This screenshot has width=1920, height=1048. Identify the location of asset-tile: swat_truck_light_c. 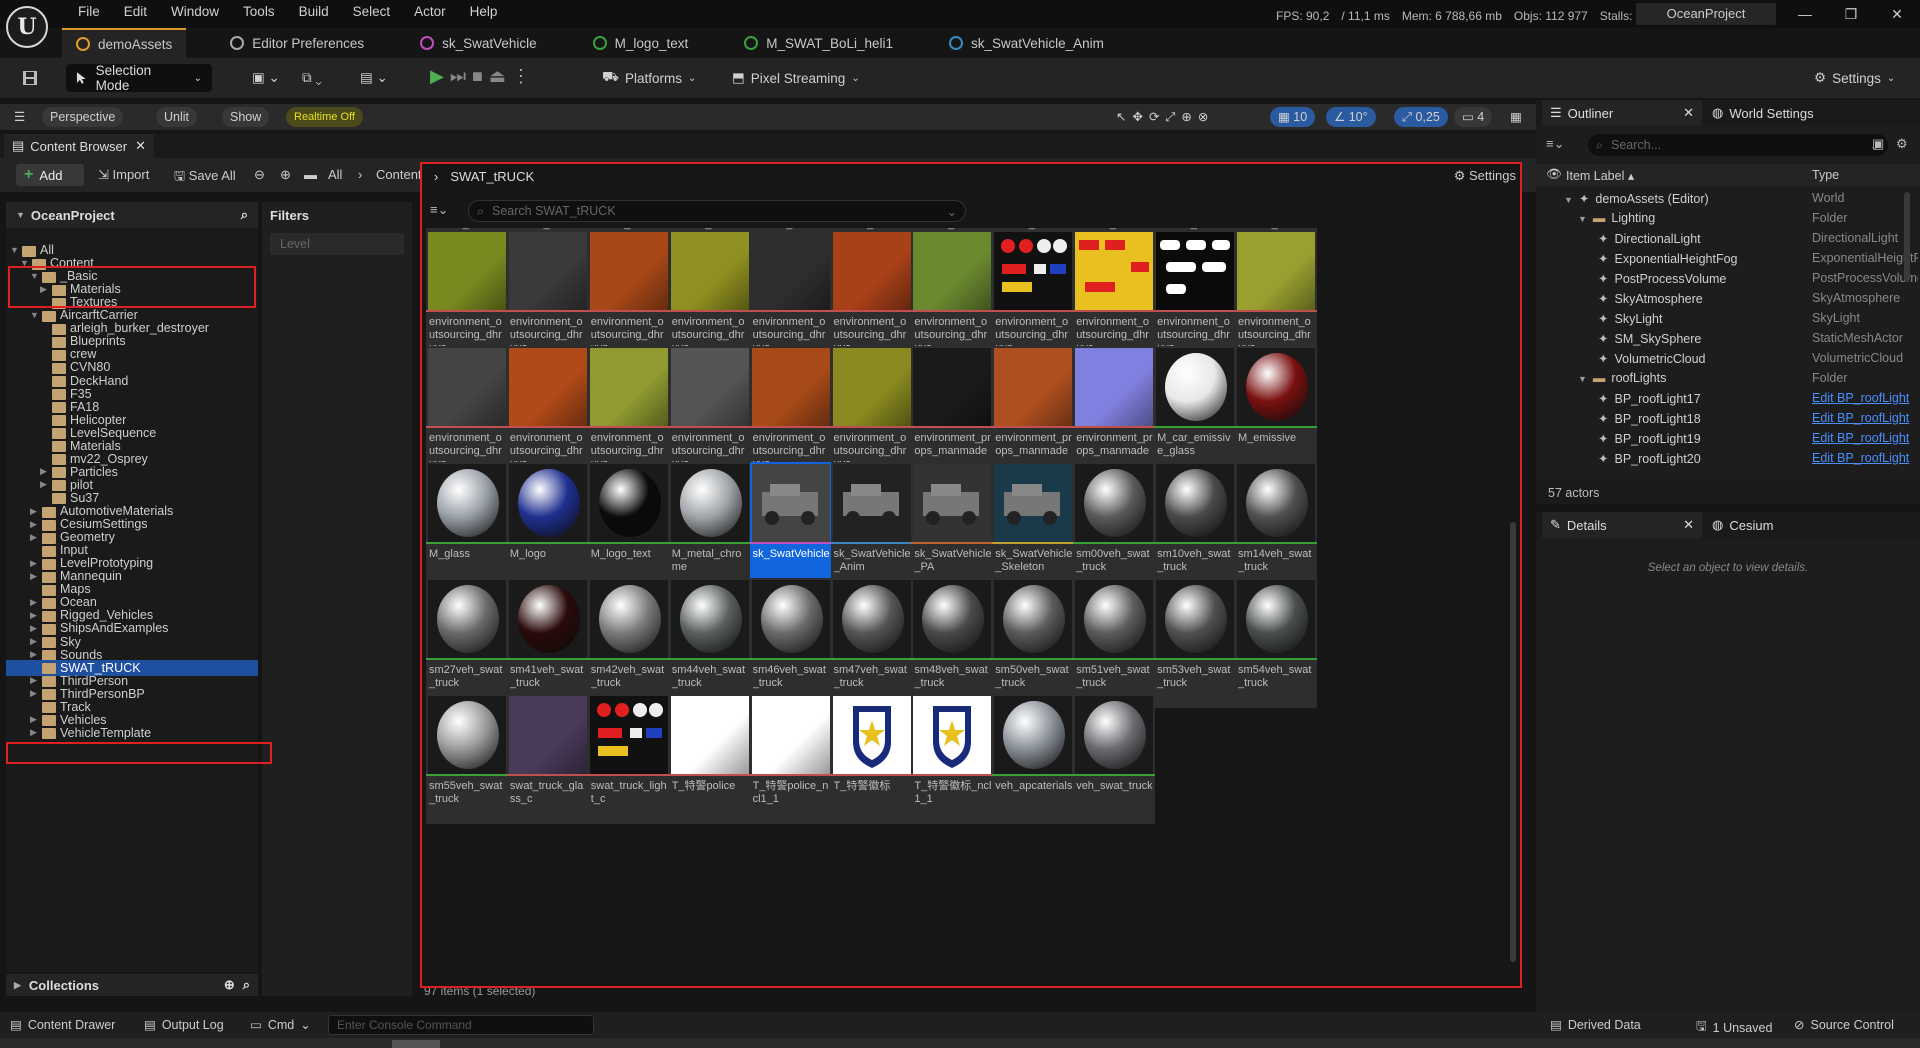
(628, 759).